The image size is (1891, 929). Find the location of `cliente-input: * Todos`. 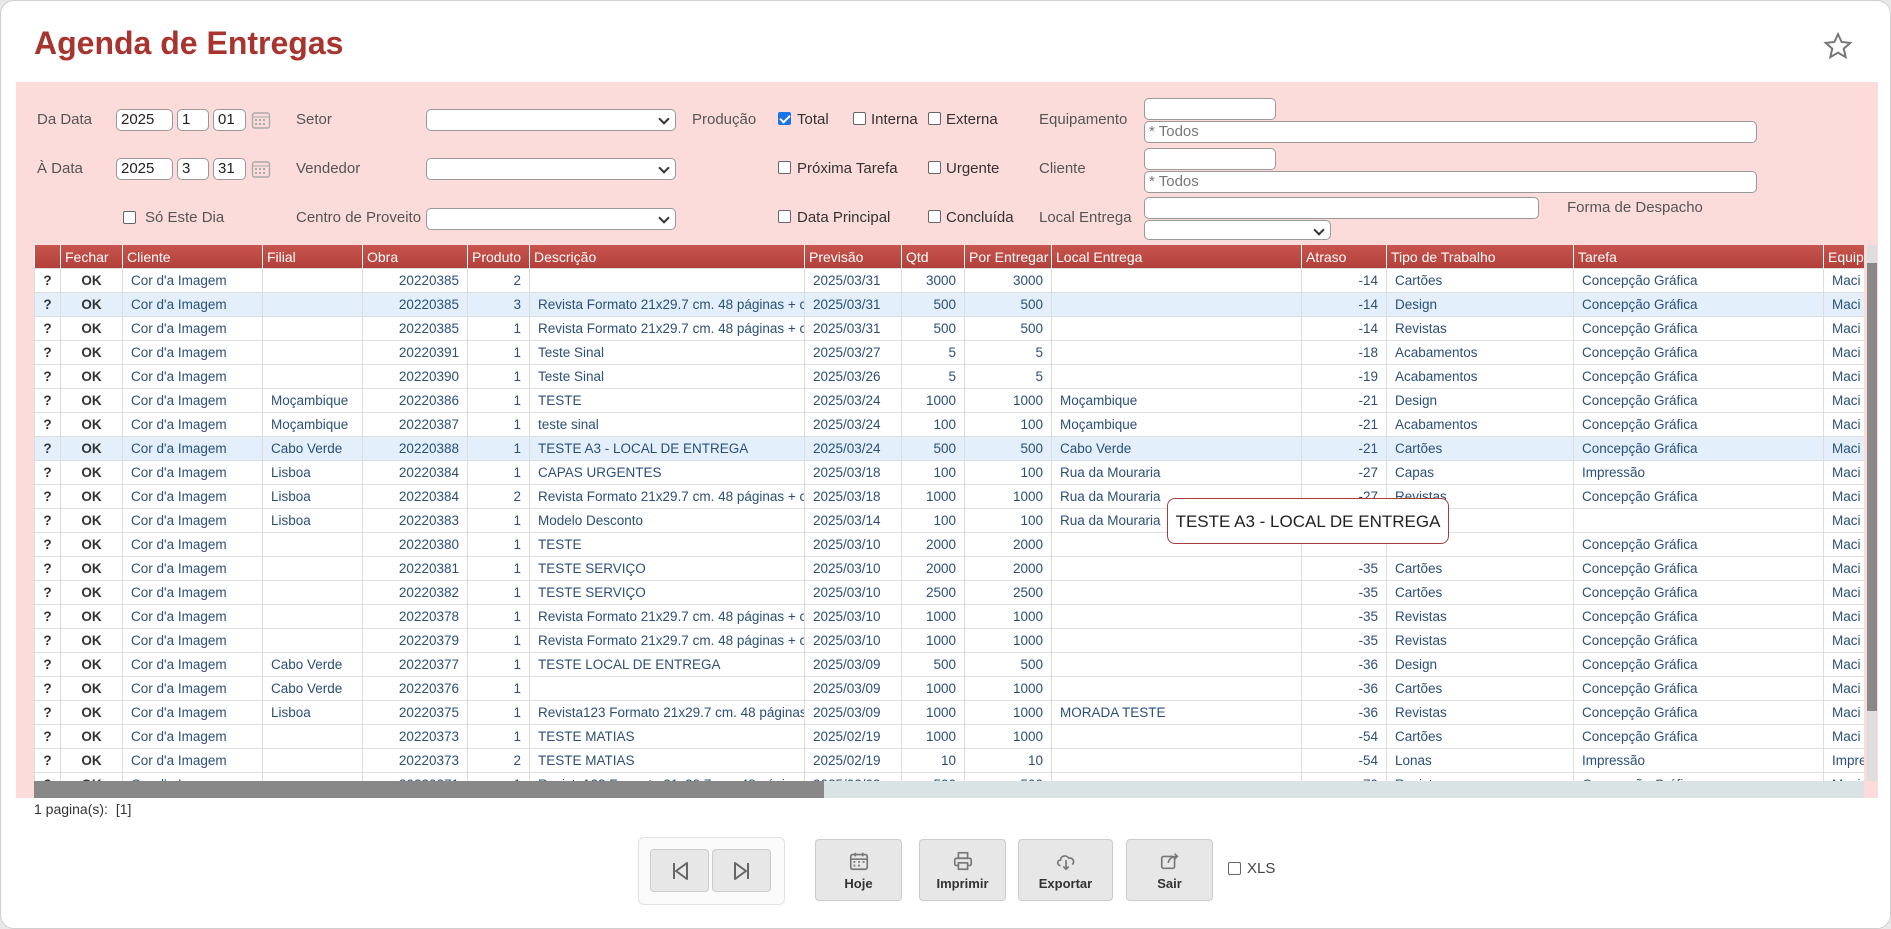

cliente-input: * Todos is located at coordinates (1450, 182).